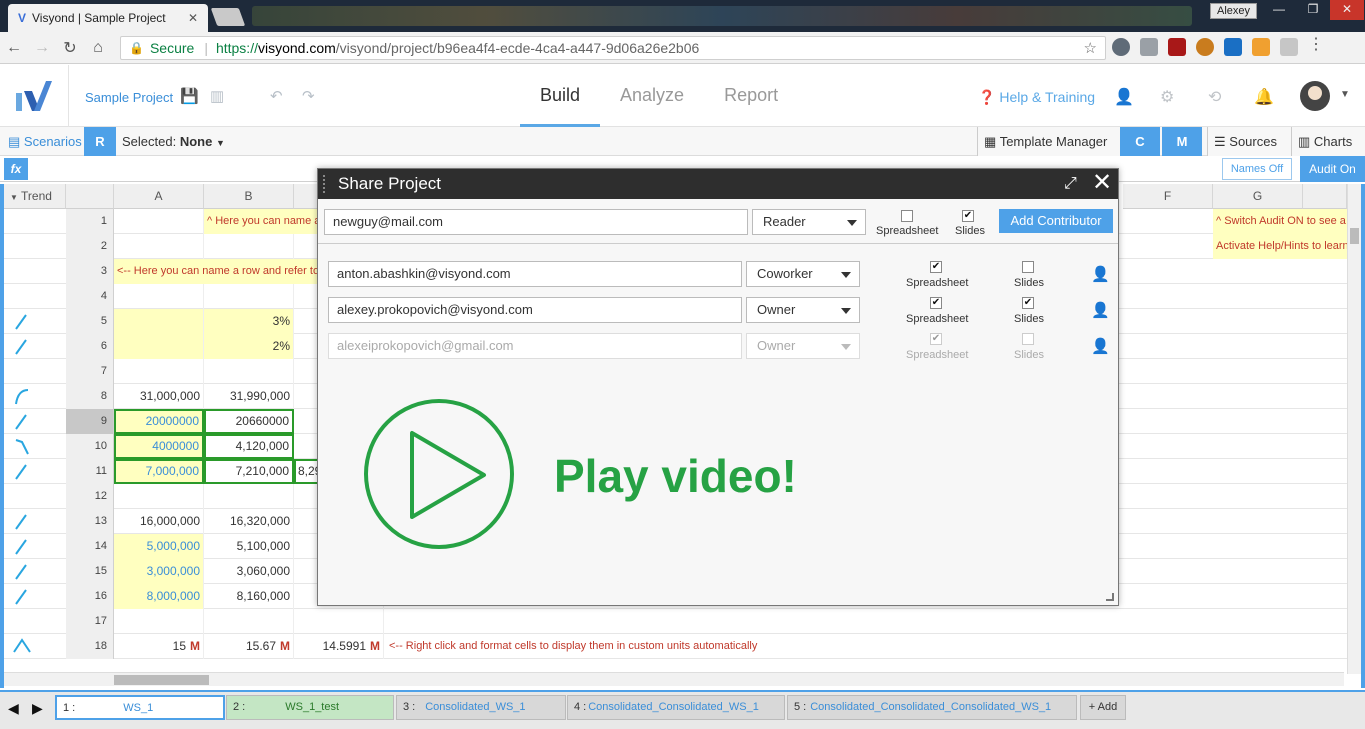 This screenshot has height=729, width=1365. Describe the element at coordinates (249, 321) in the screenshot. I see `grid-cell: 3%` at that location.